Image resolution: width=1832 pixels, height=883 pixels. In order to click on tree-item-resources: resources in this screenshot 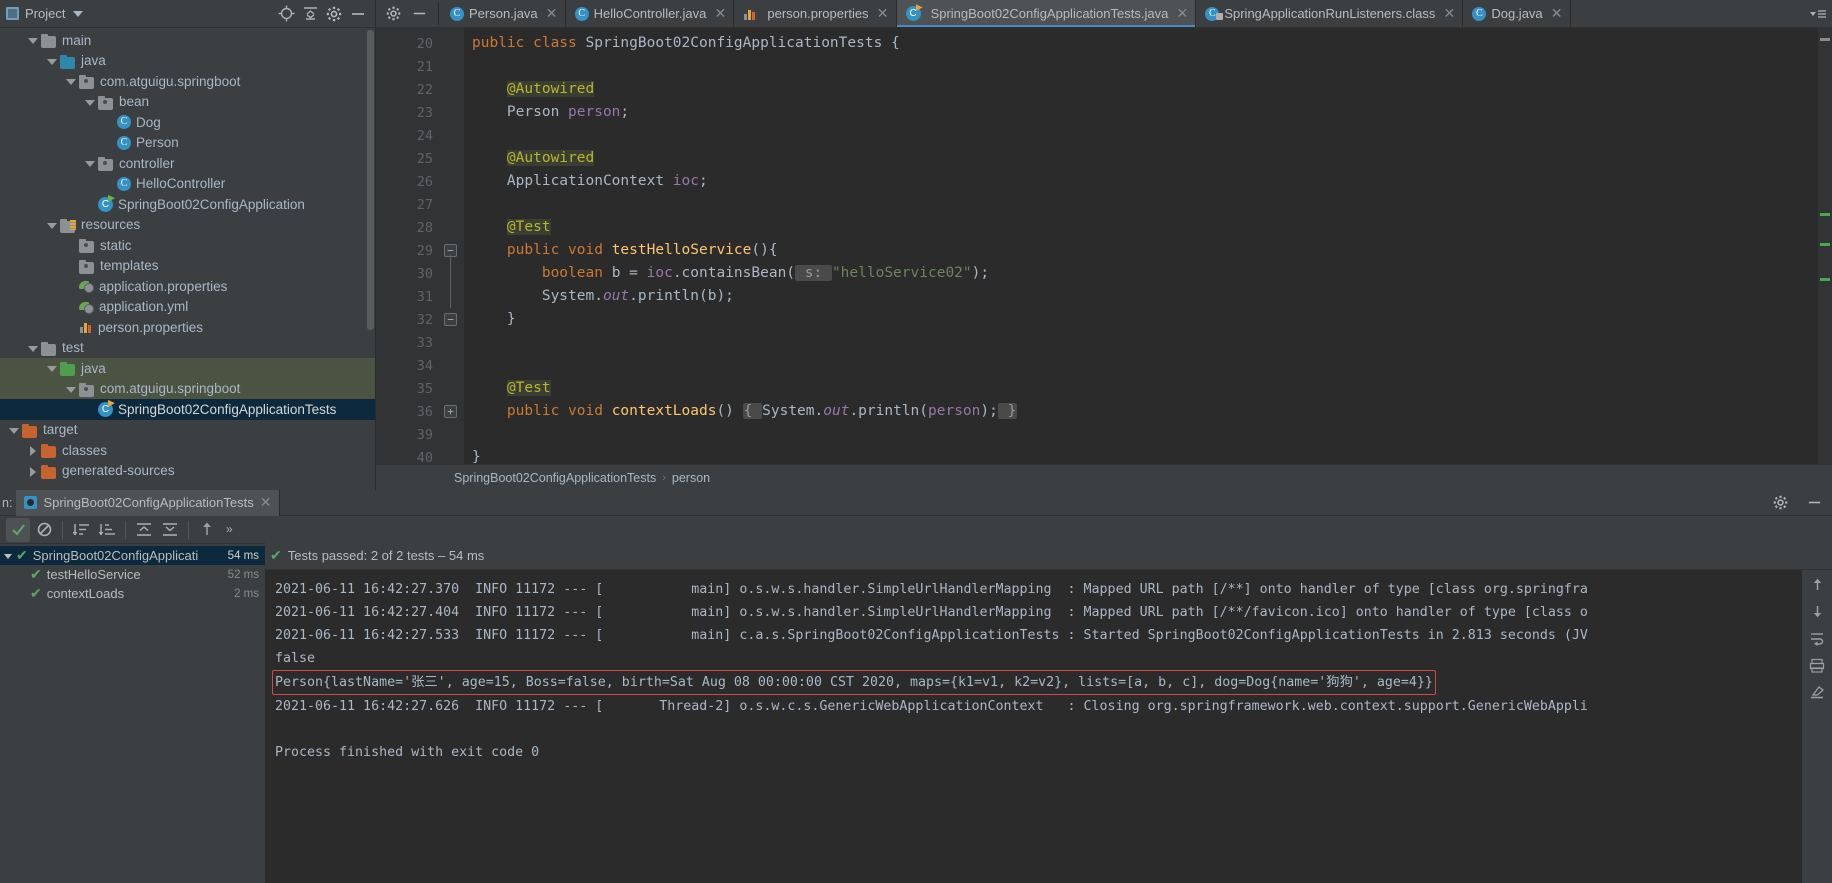, I will do `click(187, 225)`.